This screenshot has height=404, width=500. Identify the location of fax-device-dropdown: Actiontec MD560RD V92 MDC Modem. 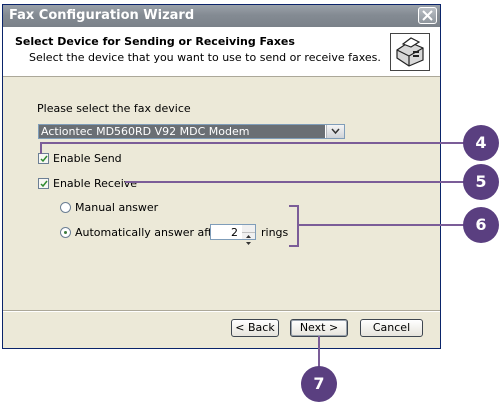
(191, 131).